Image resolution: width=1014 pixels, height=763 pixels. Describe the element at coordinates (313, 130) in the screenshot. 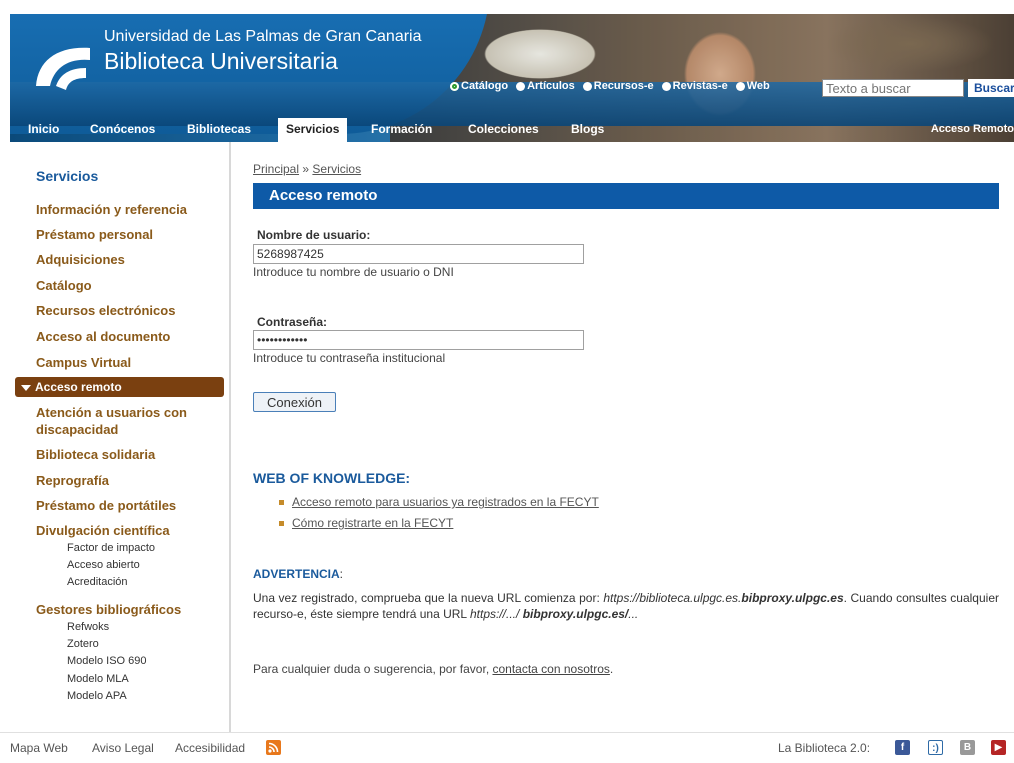

I see `tab-servicios: Servicios` at that location.